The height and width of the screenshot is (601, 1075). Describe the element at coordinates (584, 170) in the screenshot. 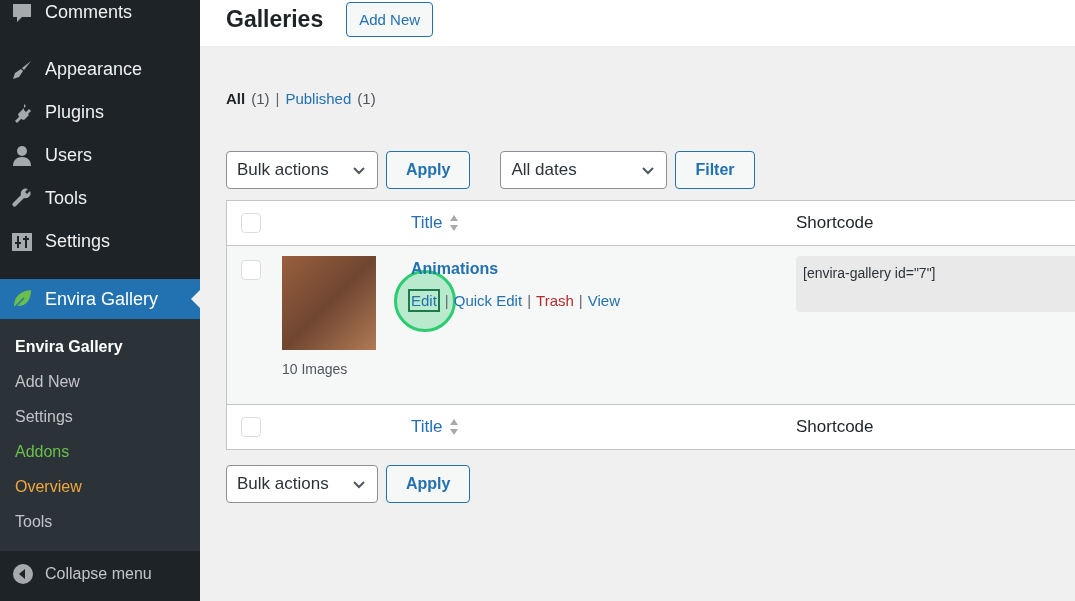

I see `date-select: All dates` at that location.